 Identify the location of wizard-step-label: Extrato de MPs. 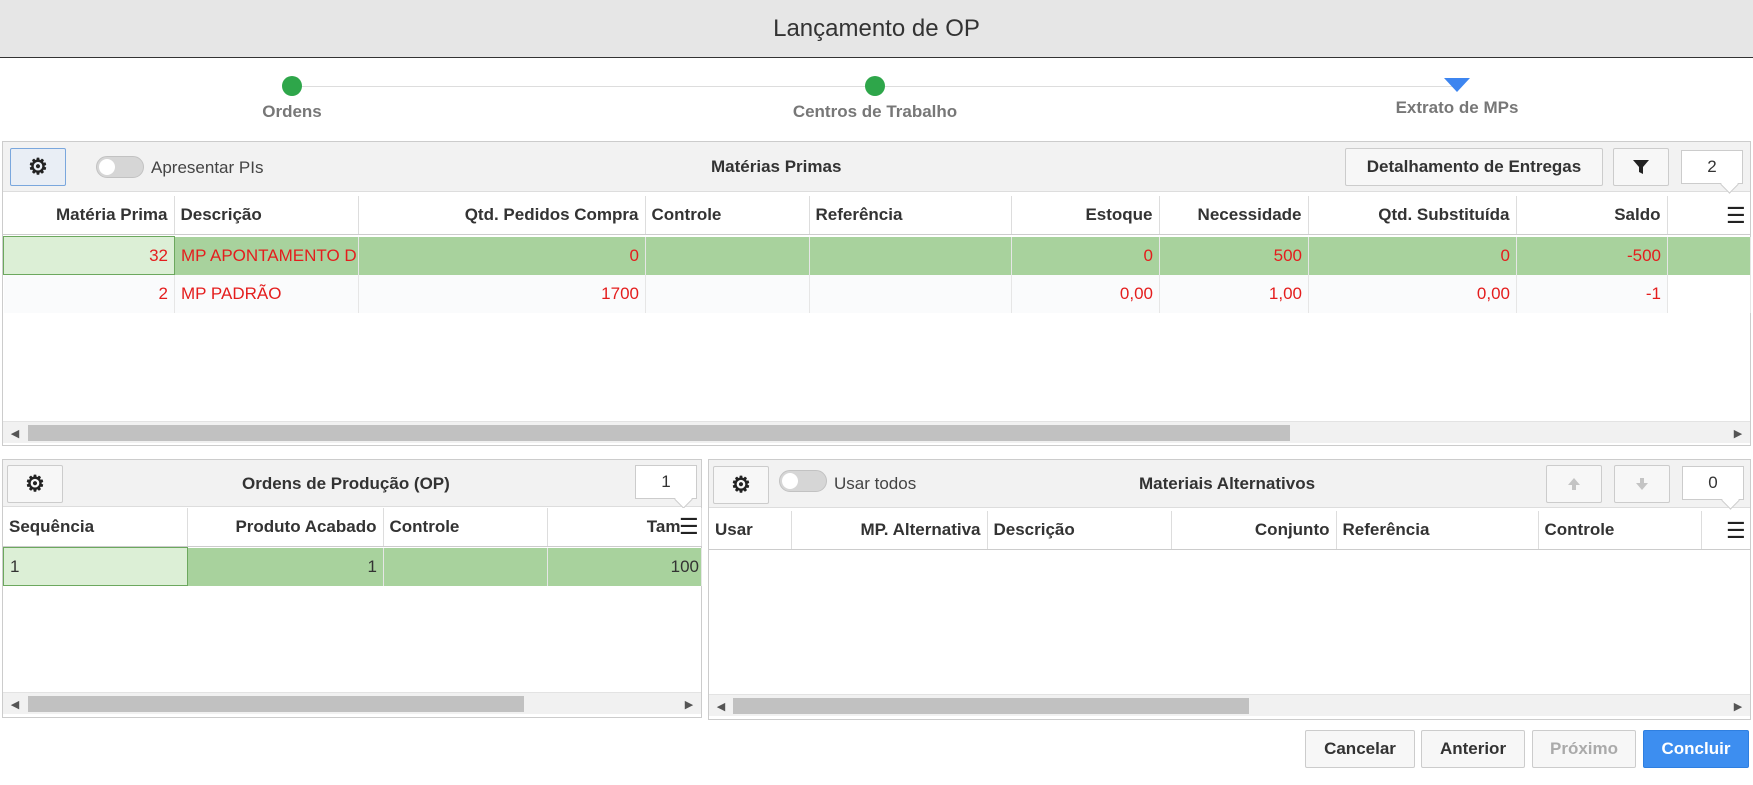
(1457, 107).